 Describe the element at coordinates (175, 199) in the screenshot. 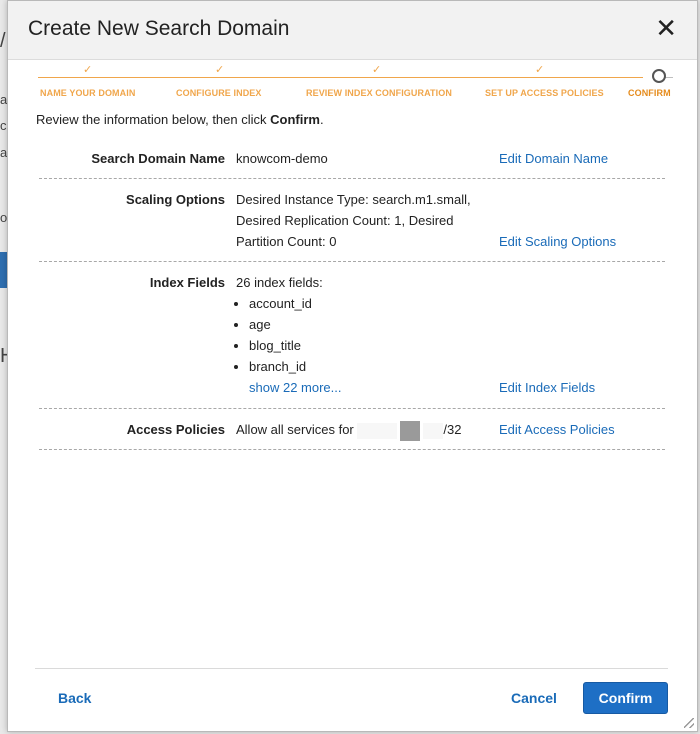

I see `scaling-options-label: Scaling Options` at that location.